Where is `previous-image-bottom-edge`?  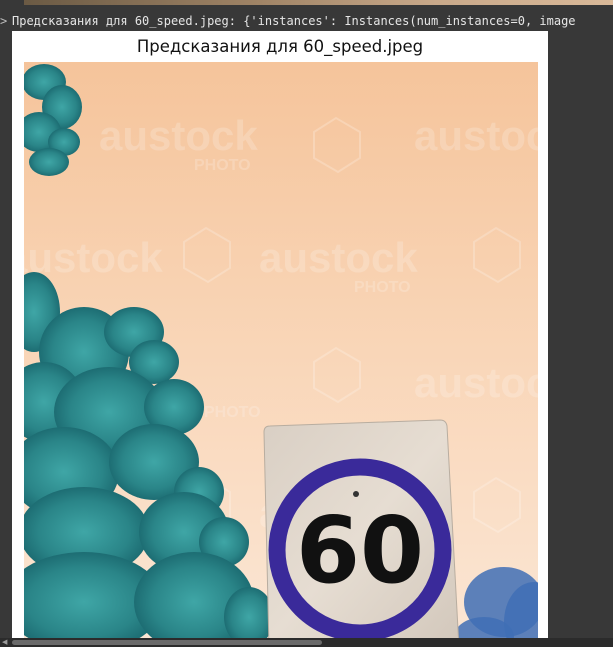
previous-image-bottom-edge is located at coordinates (318, 2).